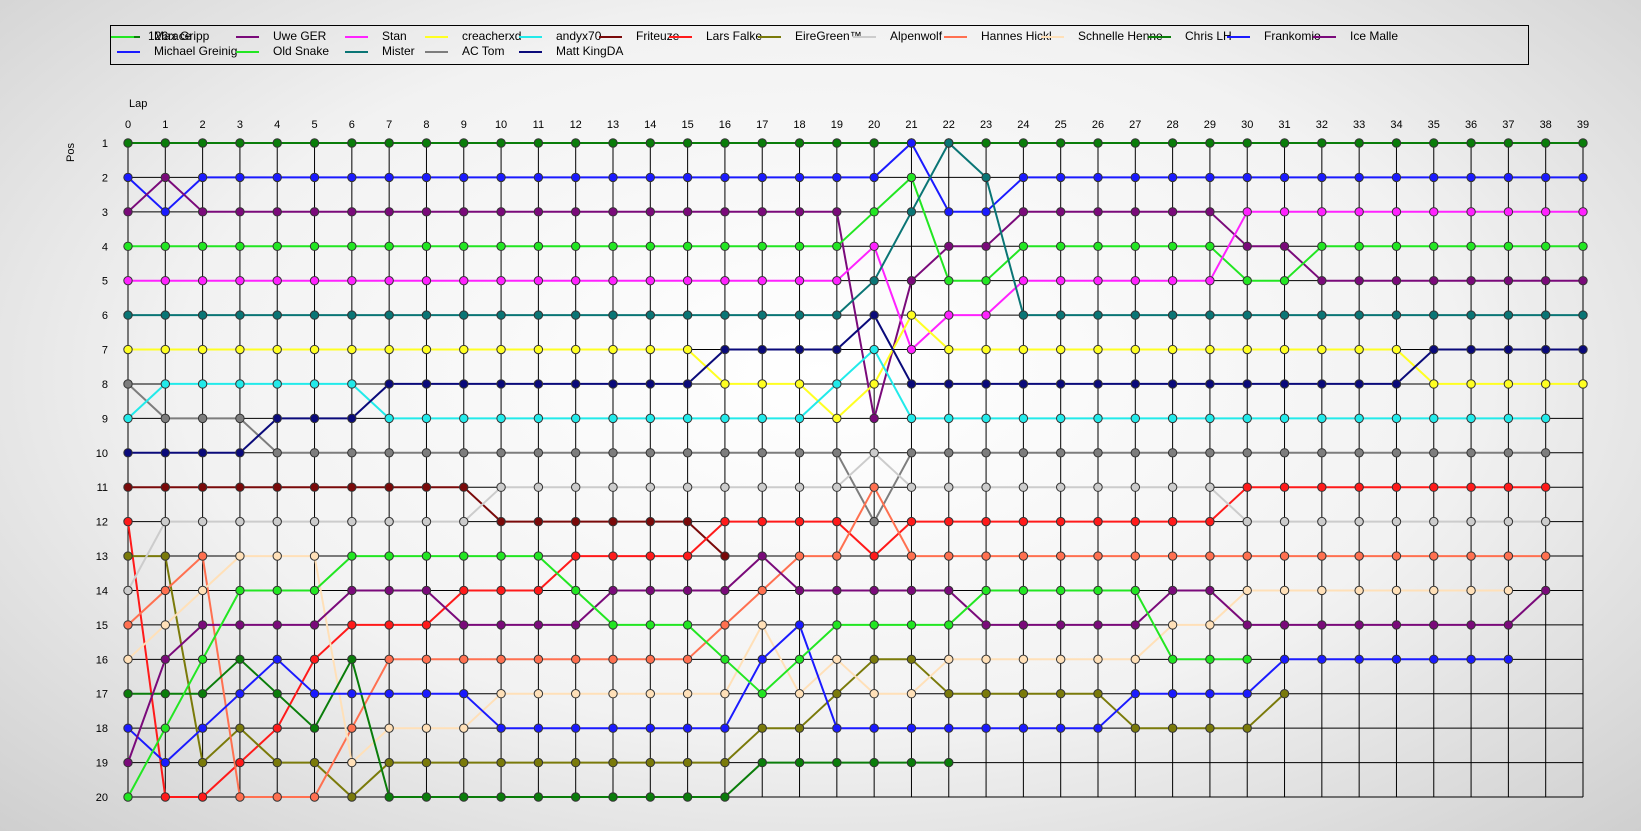  What do you see at coordinates (1284, 125) in the screenshot?
I see `x-tick-label: 31` at bounding box center [1284, 125].